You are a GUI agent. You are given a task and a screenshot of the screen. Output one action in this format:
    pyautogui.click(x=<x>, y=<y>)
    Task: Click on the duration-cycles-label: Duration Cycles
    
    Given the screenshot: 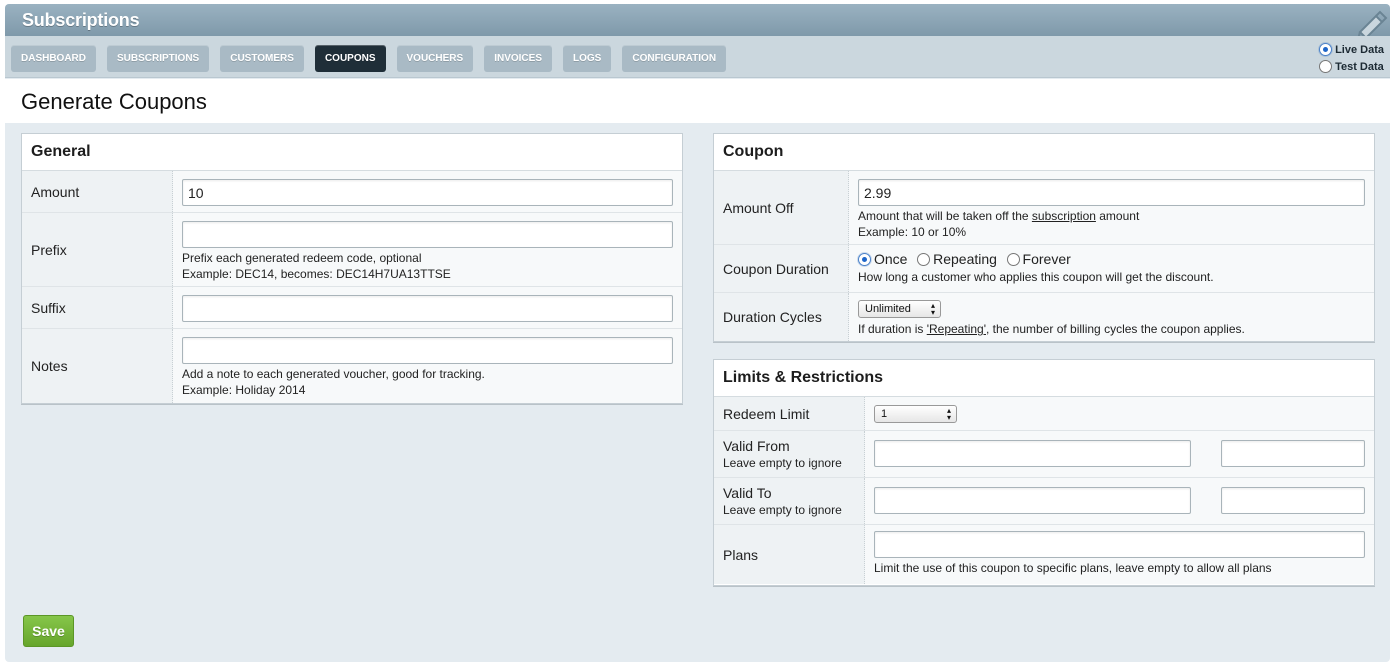 What is the action you would take?
    pyautogui.click(x=781, y=317)
    